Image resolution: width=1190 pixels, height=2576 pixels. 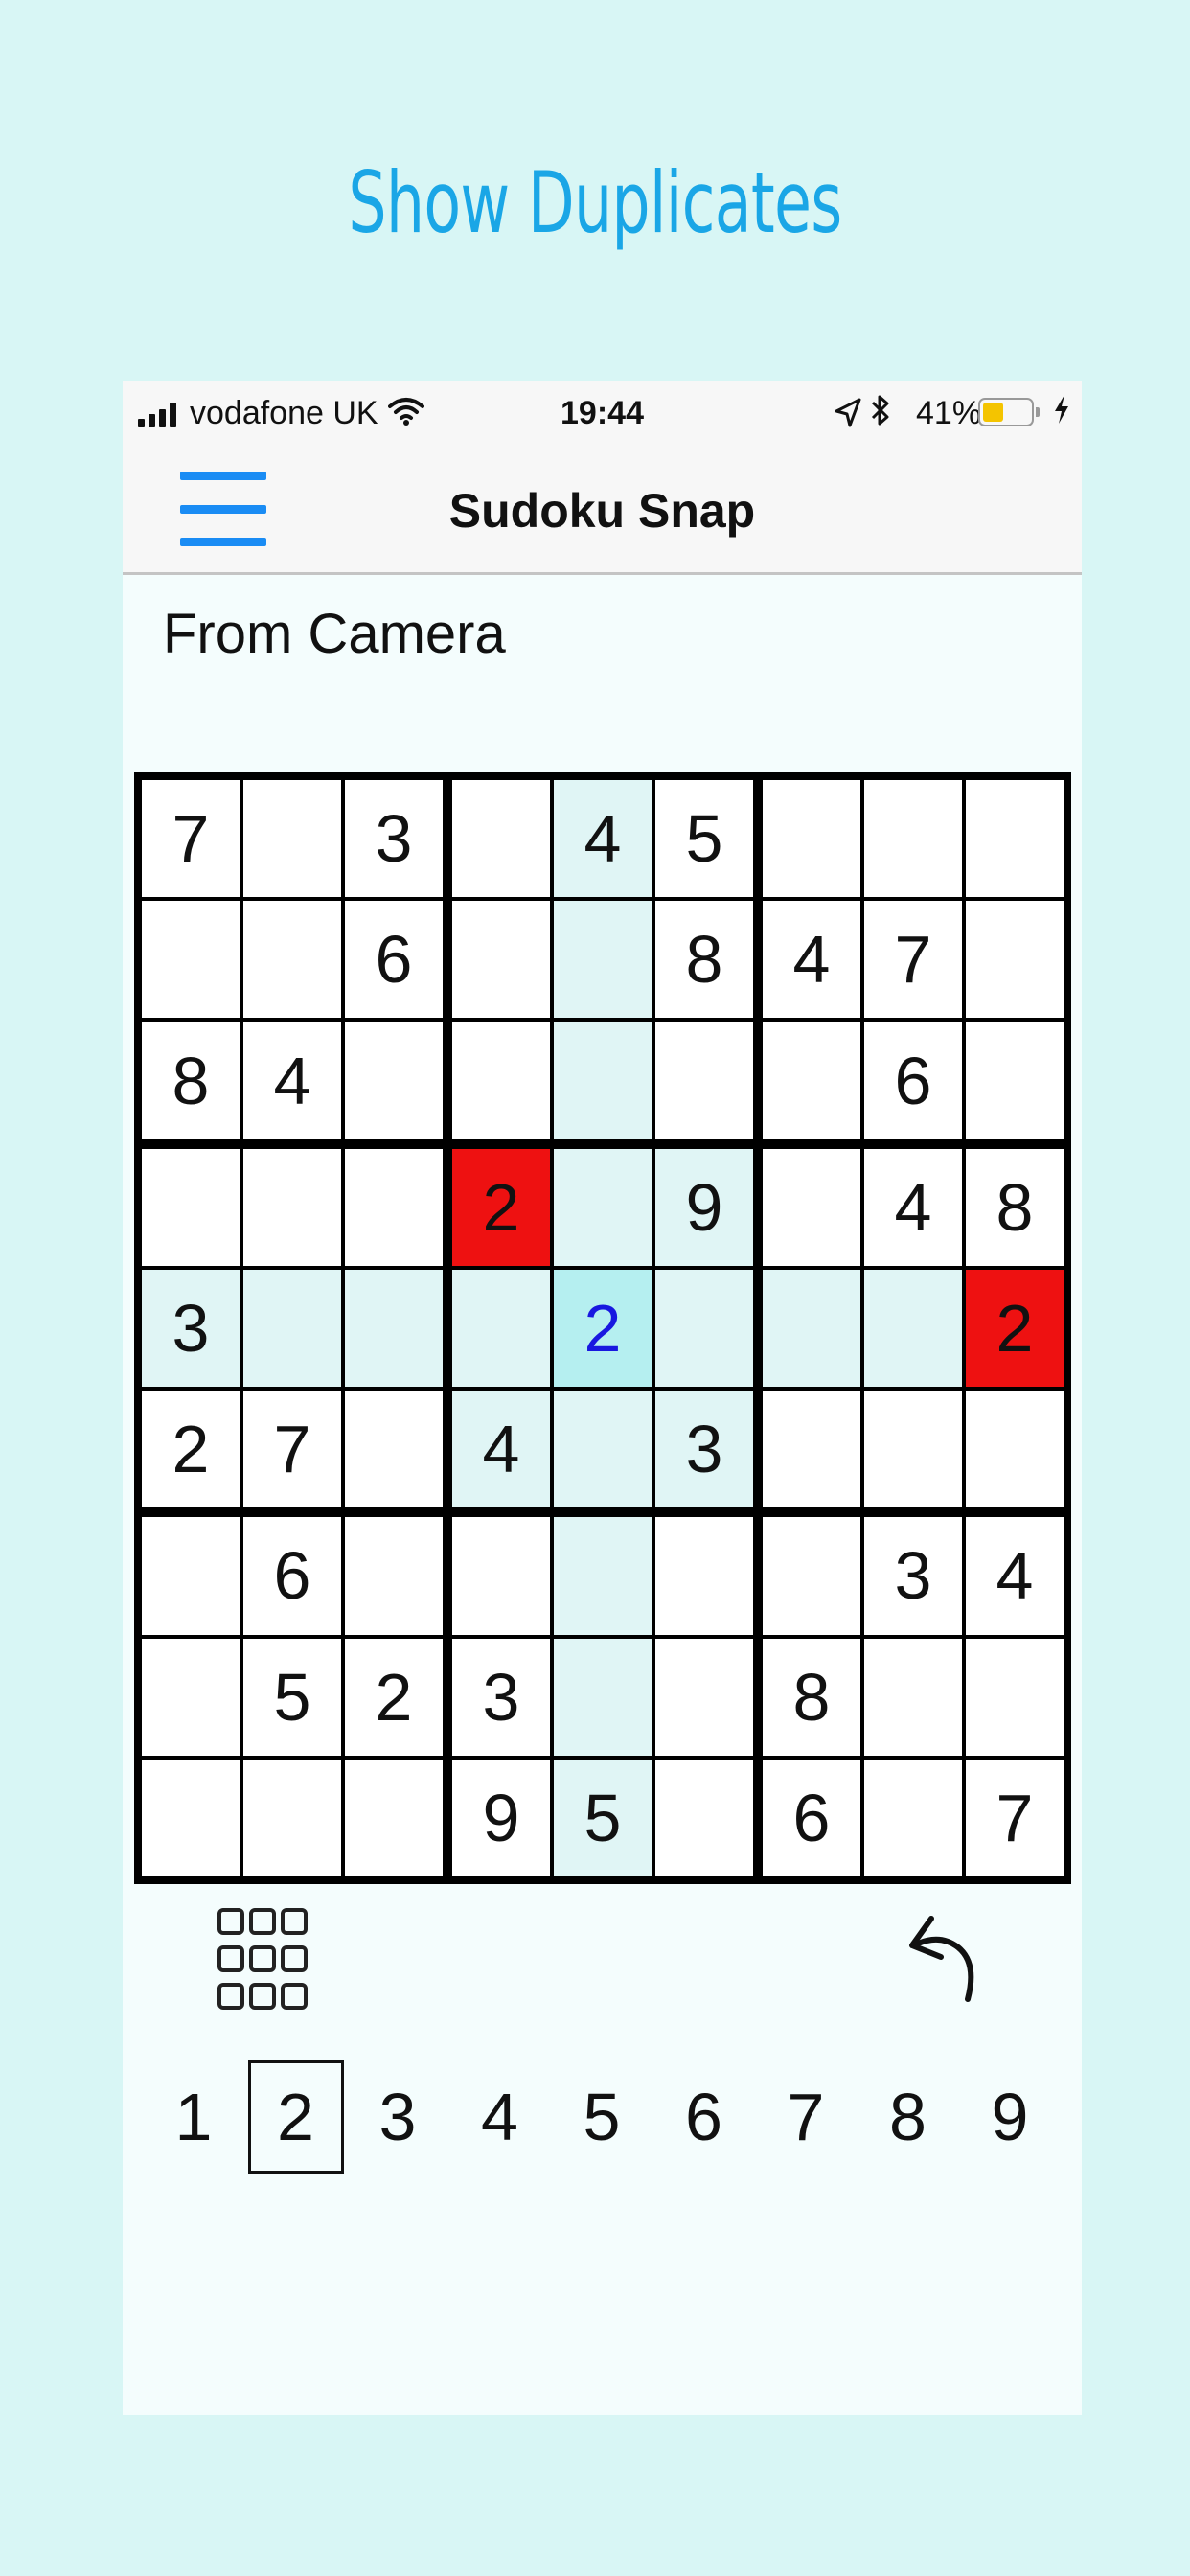 What do you see at coordinates (398, 2117) in the screenshot?
I see `number-key-3: 3` at bounding box center [398, 2117].